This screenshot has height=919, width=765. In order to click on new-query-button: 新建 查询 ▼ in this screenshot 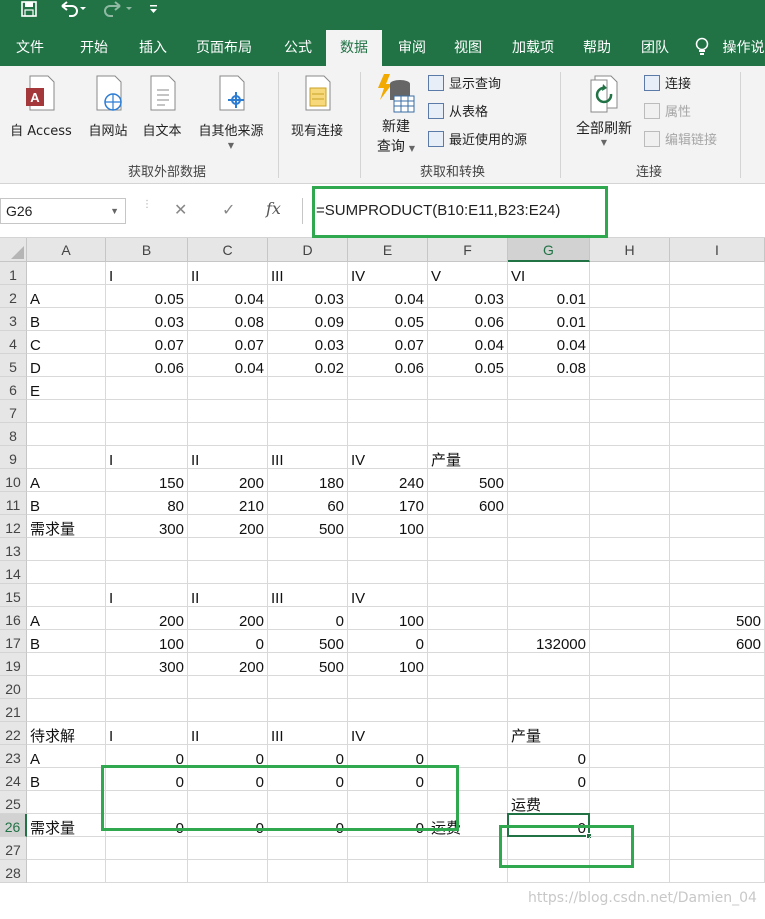, I will do `click(396, 115)`.